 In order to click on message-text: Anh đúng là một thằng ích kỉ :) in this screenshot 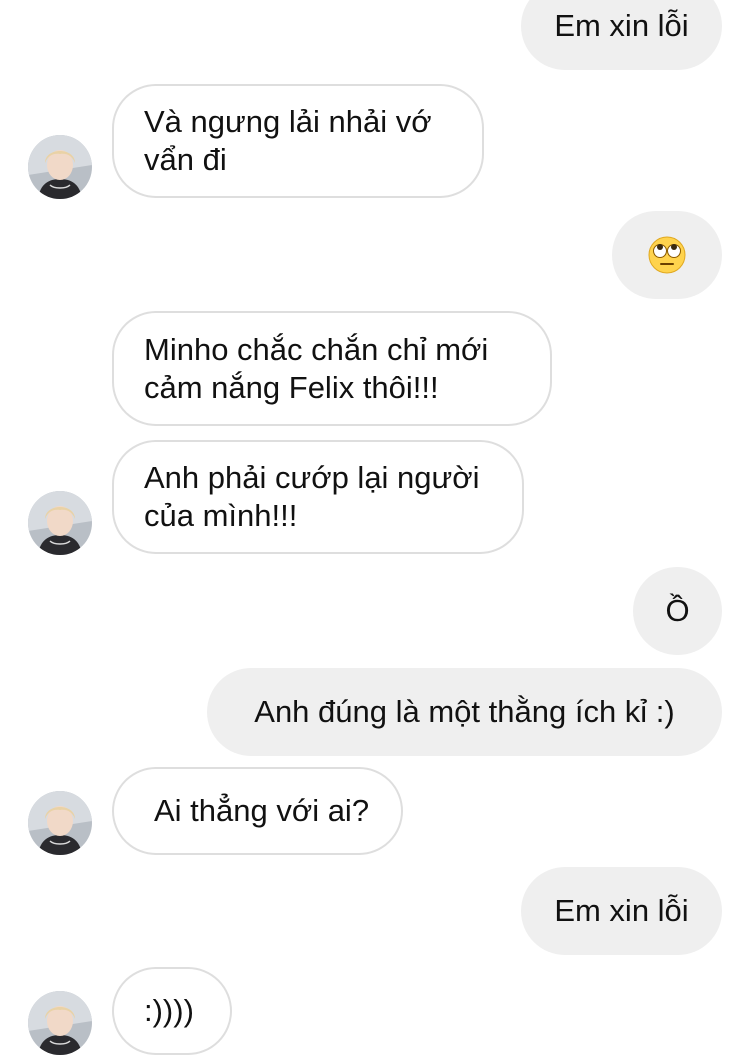, I will do `click(464, 711)`.